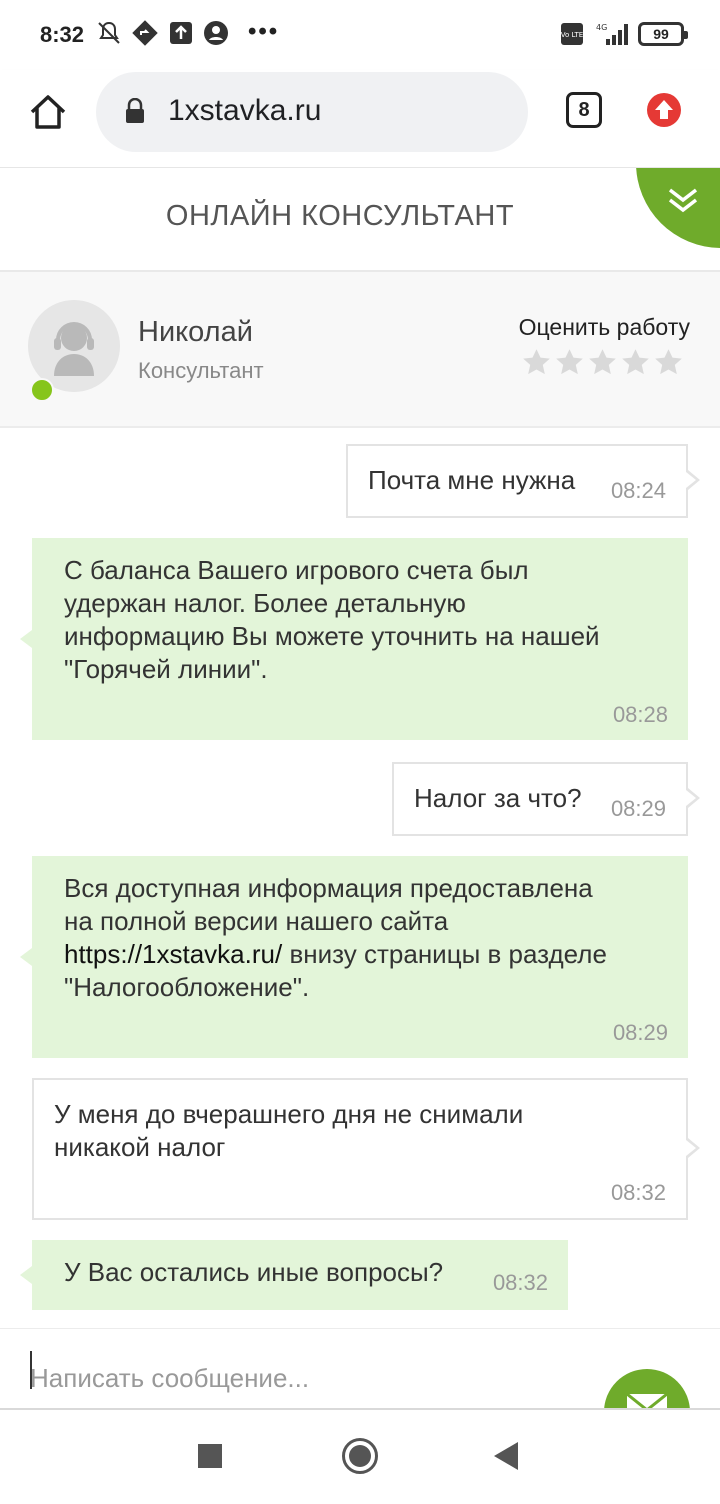  Describe the element at coordinates (140, 1147) in the screenshot. I see `message-line: никакой налог` at that location.